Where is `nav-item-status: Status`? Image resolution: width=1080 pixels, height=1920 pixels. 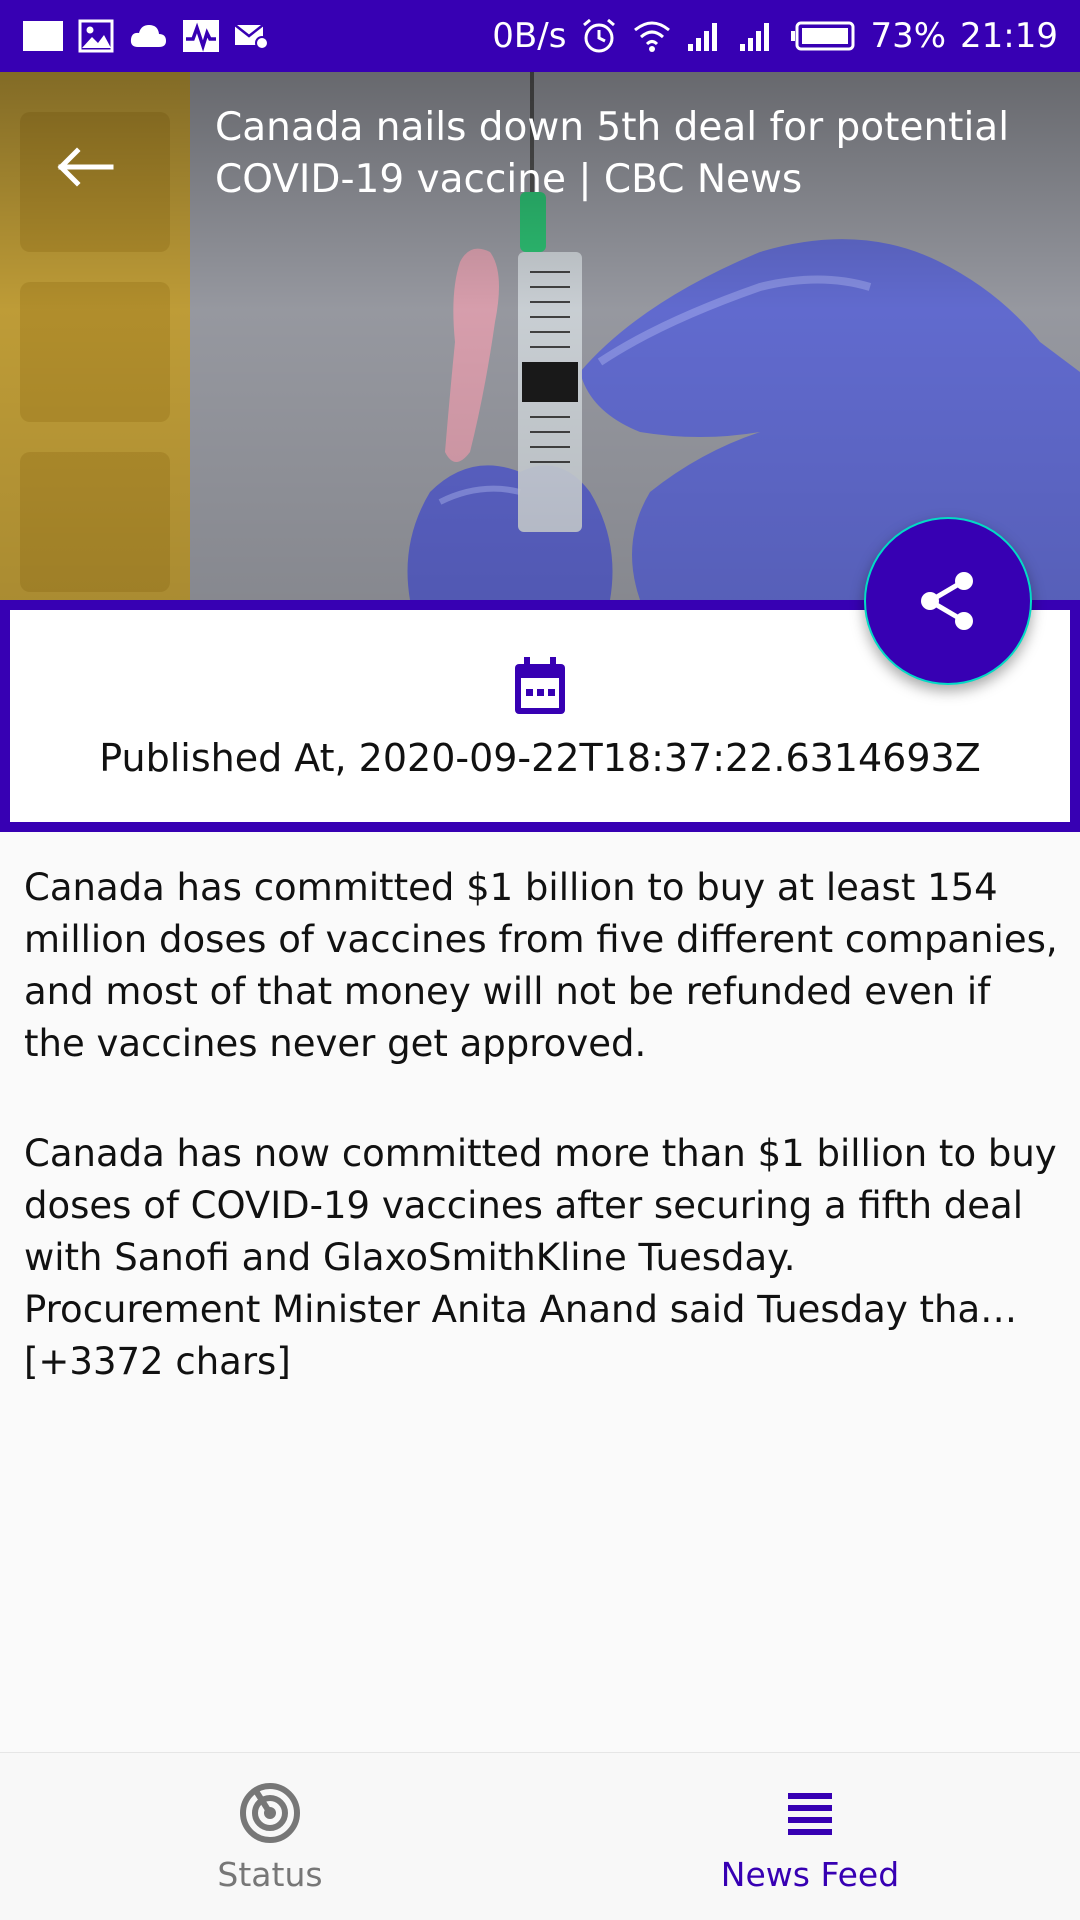 nav-item-status: Status is located at coordinates (270, 1836).